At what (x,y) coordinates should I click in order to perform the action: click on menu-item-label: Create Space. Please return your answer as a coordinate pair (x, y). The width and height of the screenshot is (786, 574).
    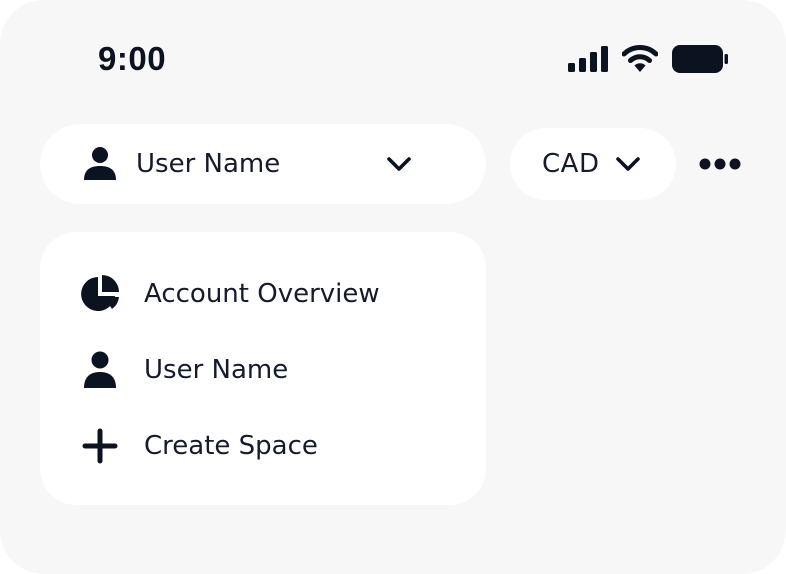
    Looking at the image, I should click on (231, 446).